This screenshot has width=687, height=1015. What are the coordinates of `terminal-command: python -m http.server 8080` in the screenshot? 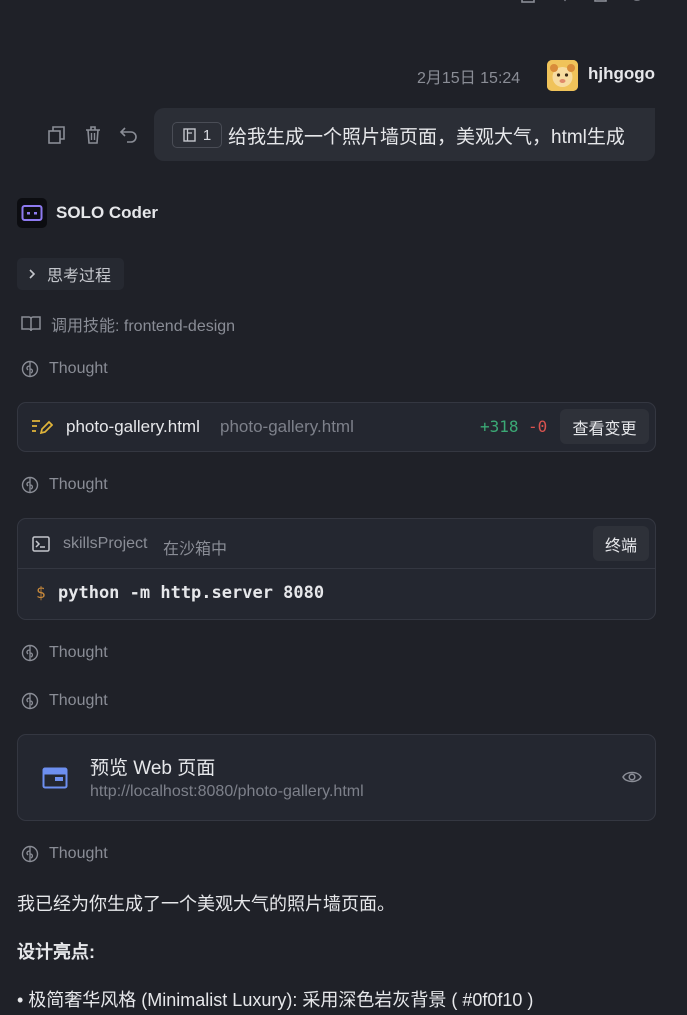 It's located at (191, 593).